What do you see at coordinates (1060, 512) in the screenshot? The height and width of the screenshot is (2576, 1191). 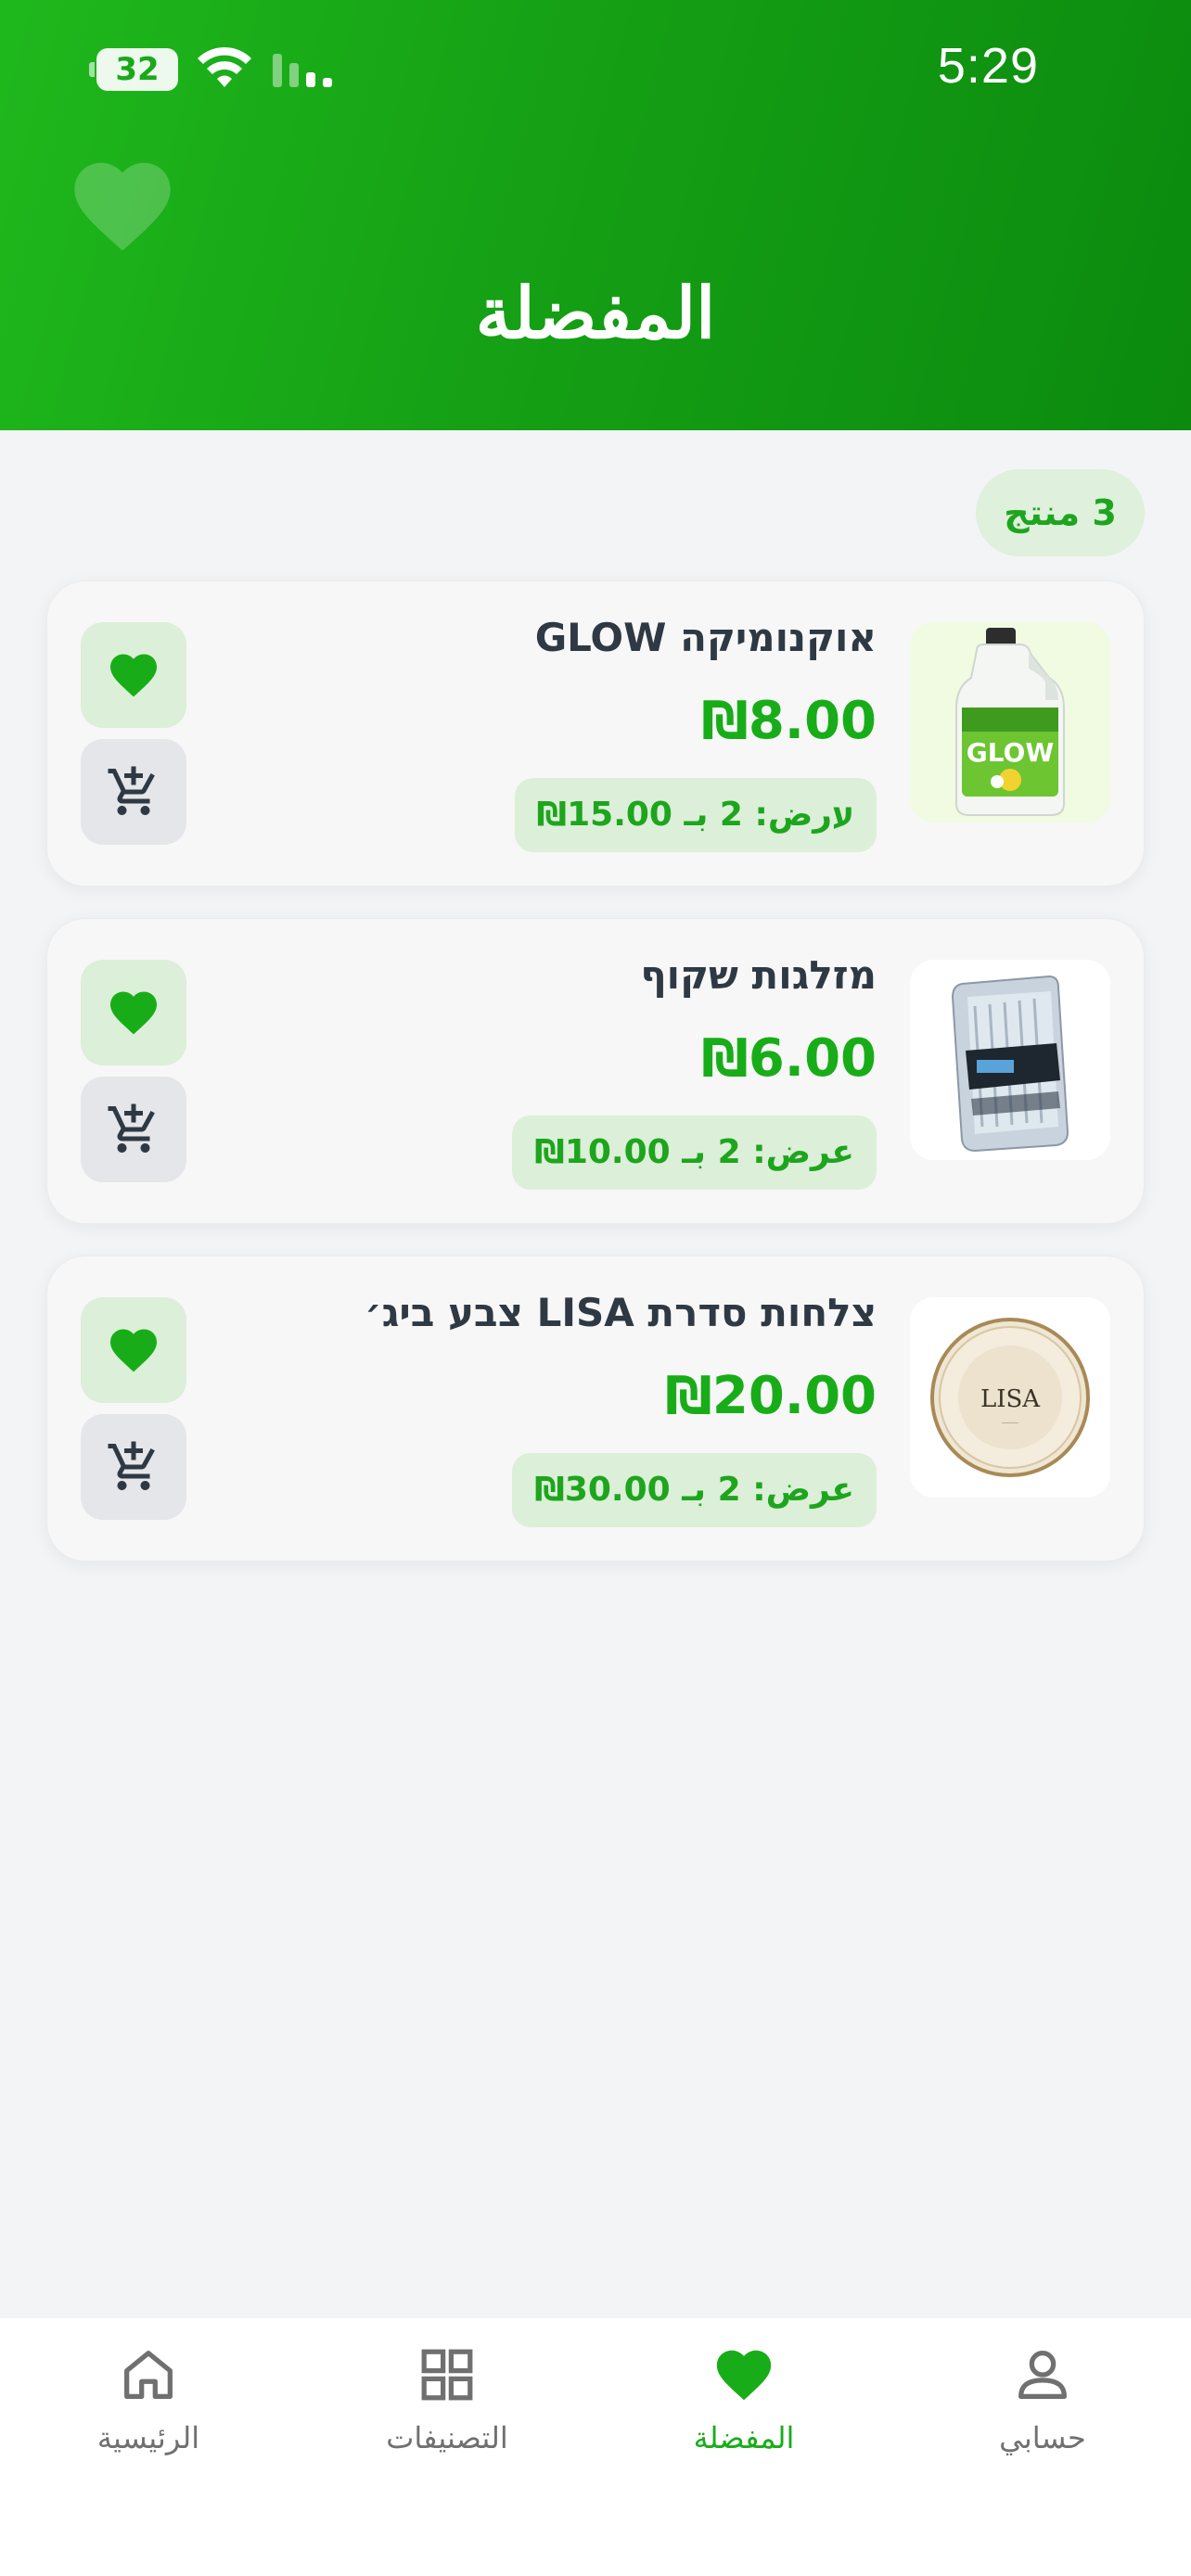 I see `product-count-badge: 3 منتج` at bounding box center [1060, 512].